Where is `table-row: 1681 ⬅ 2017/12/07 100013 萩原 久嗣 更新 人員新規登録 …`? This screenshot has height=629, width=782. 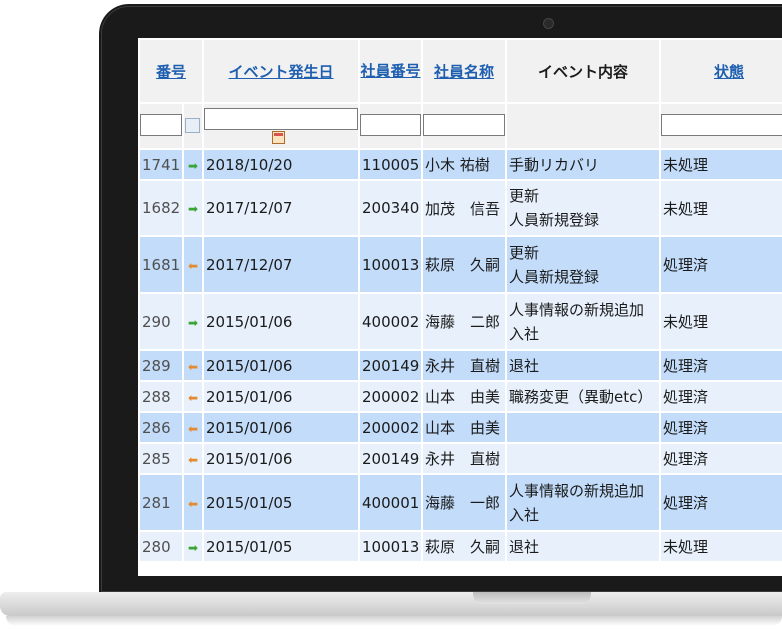
table-row: 1681 ⬅ 2017/12/07 100013 萩原 久嗣 更新 人員新規登録 … is located at coordinates (461, 264).